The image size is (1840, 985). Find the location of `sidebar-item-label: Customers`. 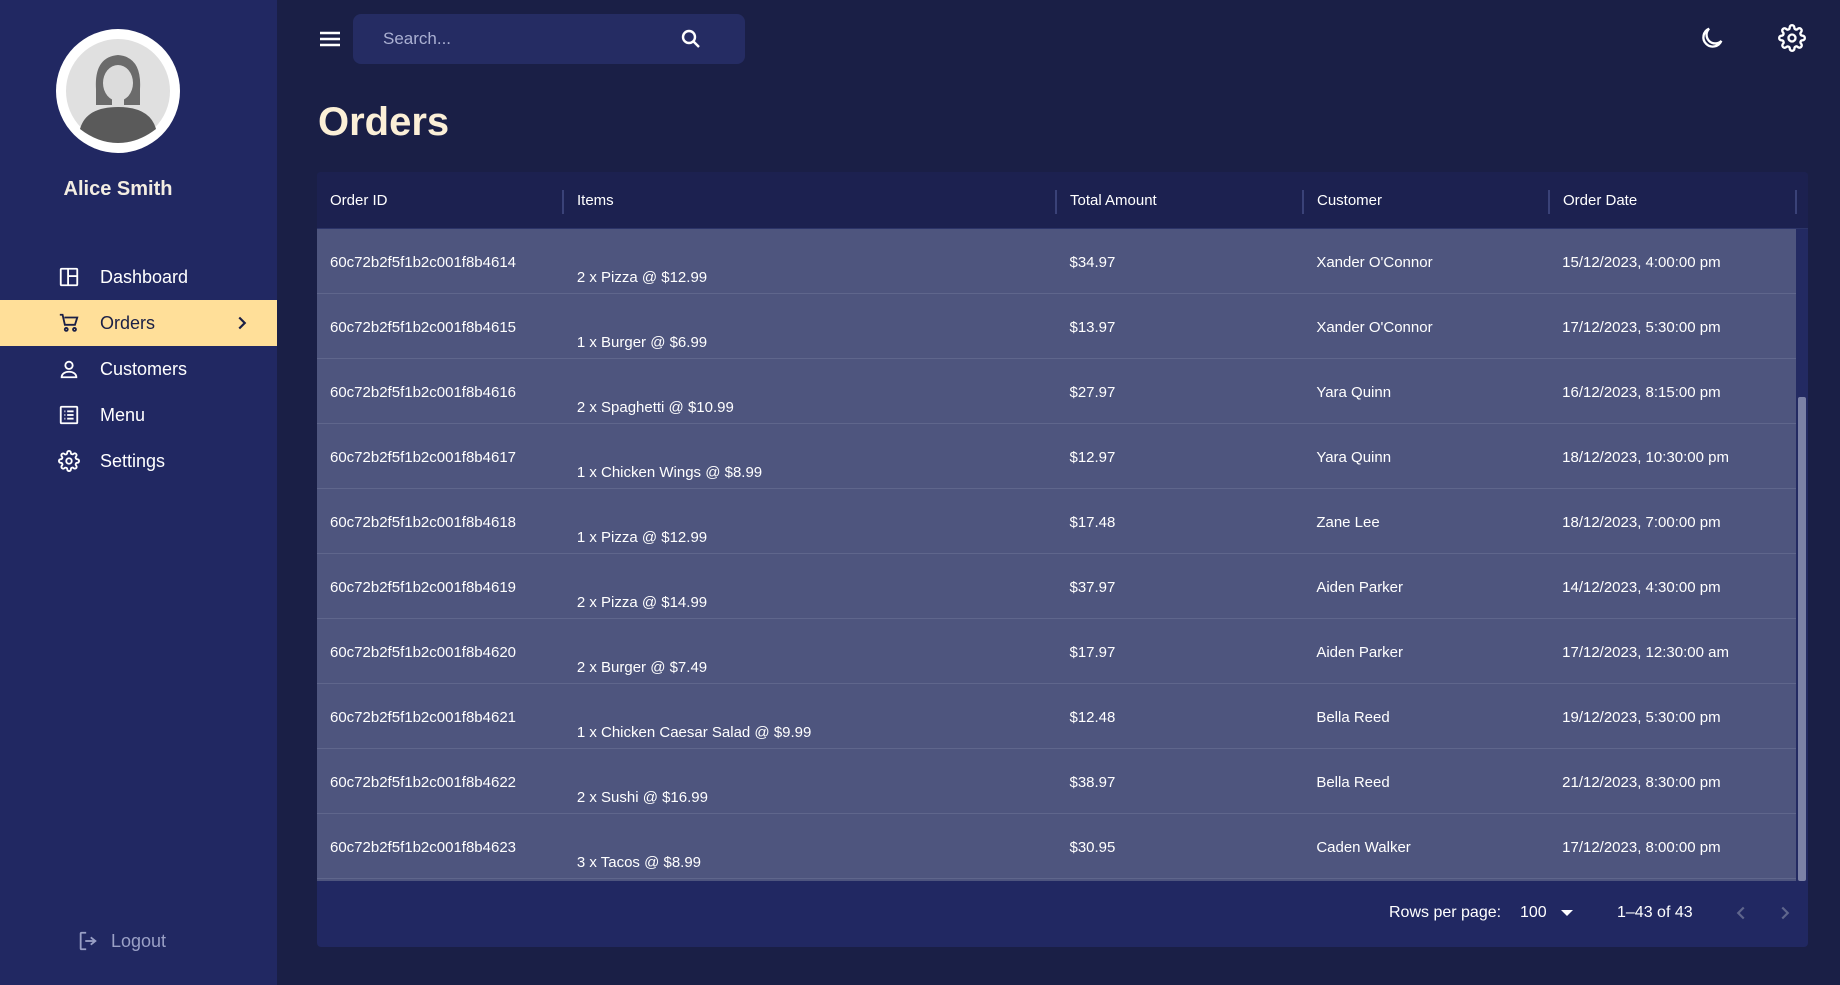

sidebar-item-label: Customers is located at coordinates (144, 368).